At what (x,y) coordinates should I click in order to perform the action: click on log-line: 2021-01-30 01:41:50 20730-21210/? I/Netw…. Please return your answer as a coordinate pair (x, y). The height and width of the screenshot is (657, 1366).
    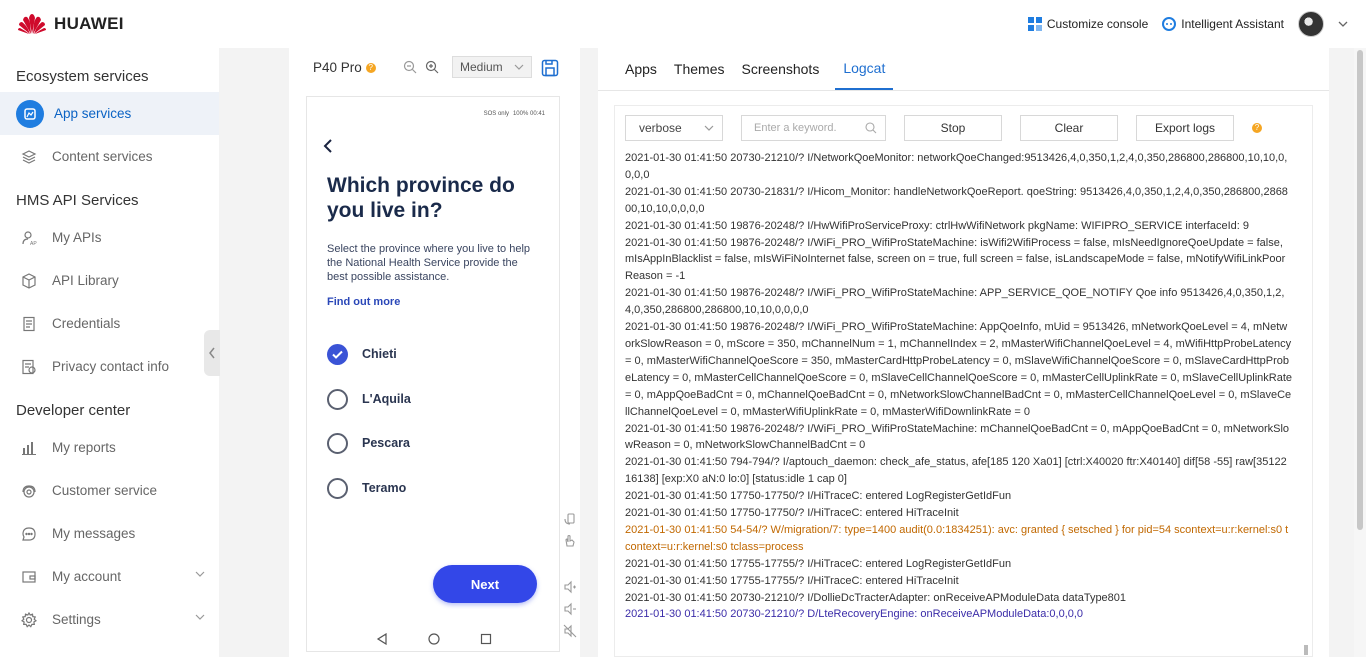
    Looking at the image, I should click on (956, 166).